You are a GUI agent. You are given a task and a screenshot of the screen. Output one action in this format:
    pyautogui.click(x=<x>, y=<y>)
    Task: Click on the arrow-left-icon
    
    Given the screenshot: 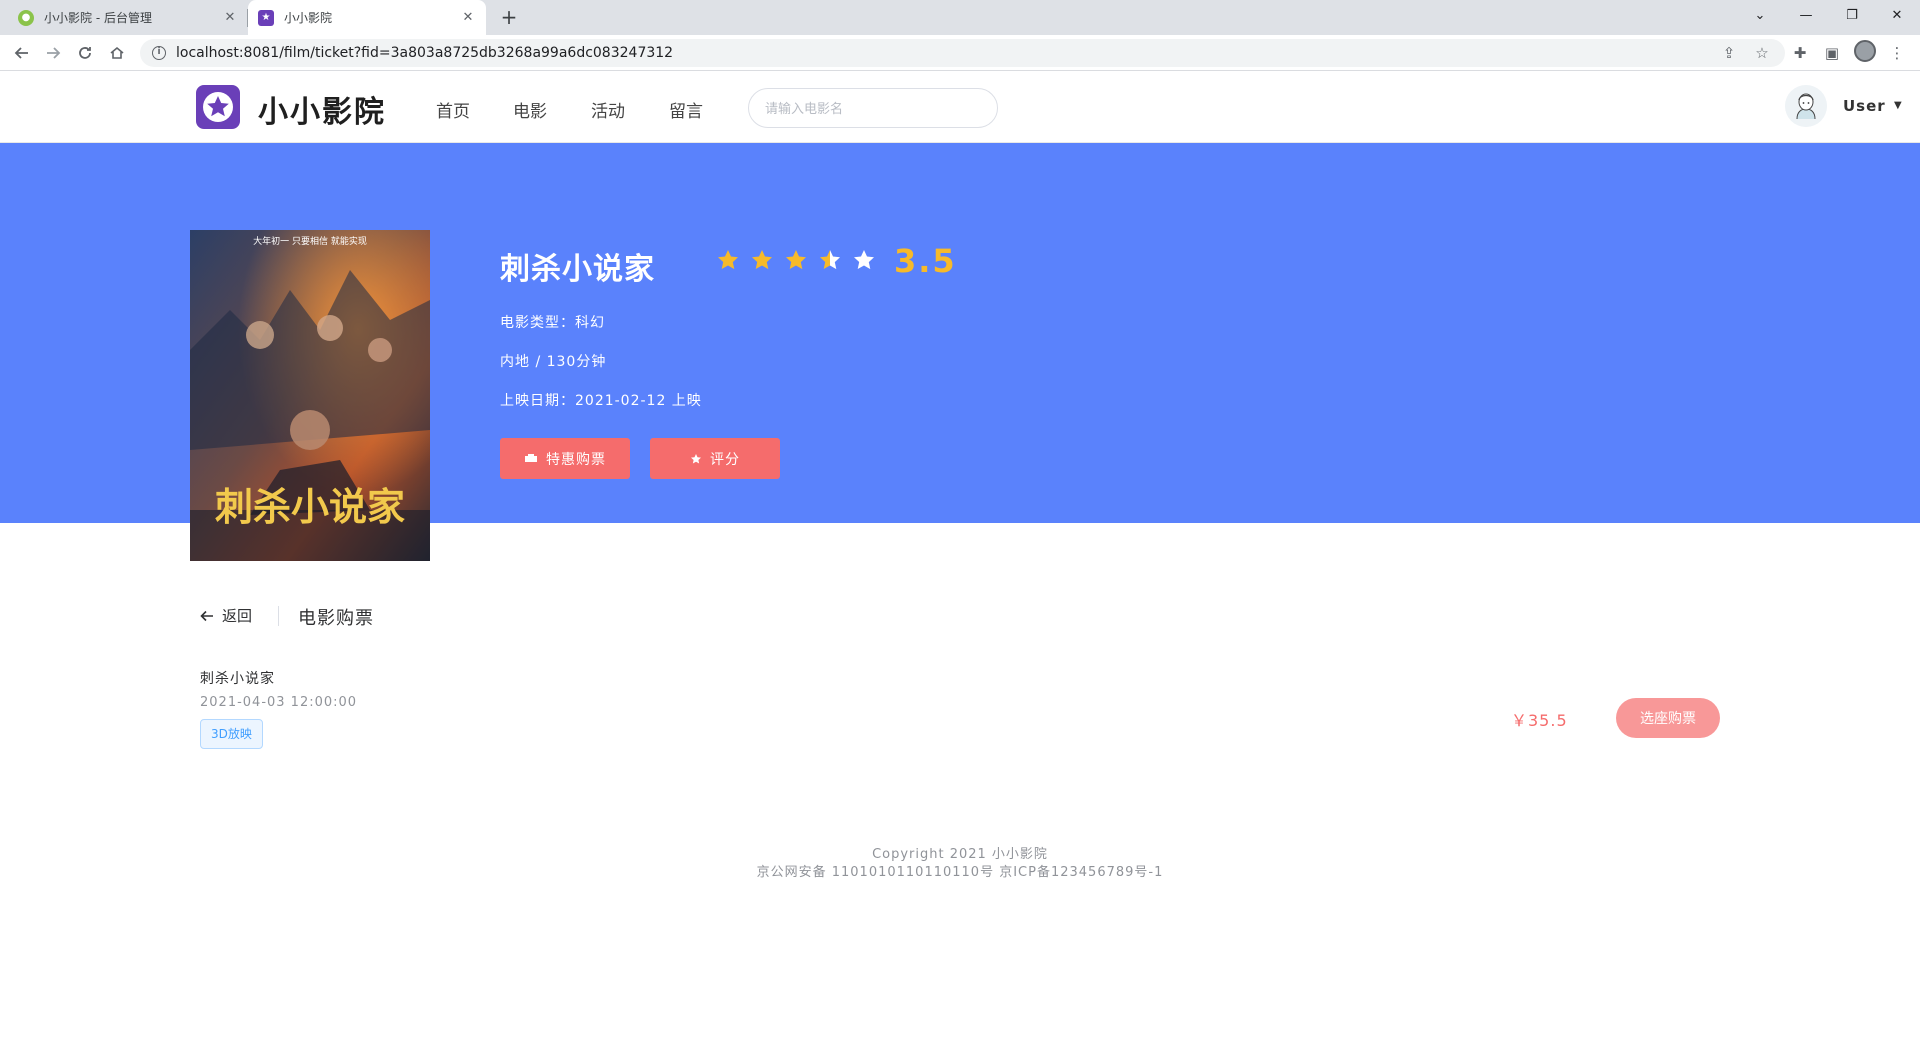 What is the action you would take?
    pyautogui.click(x=206, y=615)
    